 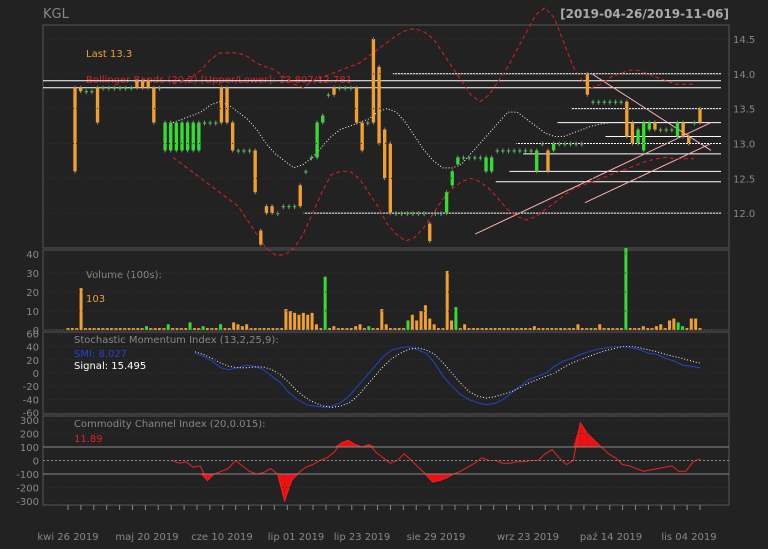 What do you see at coordinates (176, 340) in the screenshot?
I see `smi-title: Stochastic Momentum Index (13,2,25,9):` at bounding box center [176, 340].